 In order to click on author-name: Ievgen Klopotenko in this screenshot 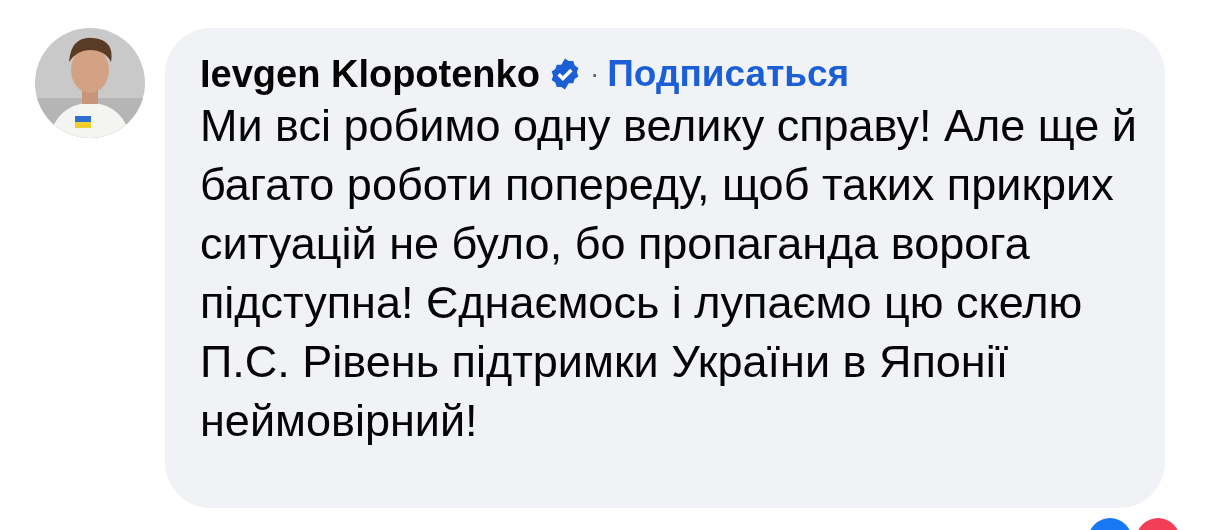, I will do `click(370, 74)`.